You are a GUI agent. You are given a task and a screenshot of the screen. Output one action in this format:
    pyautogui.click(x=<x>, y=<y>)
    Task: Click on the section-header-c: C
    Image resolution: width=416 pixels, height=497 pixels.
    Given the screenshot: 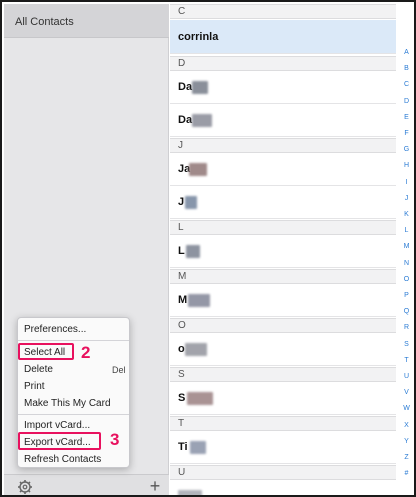 What is the action you would take?
    pyautogui.click(x=283, y=11)
    